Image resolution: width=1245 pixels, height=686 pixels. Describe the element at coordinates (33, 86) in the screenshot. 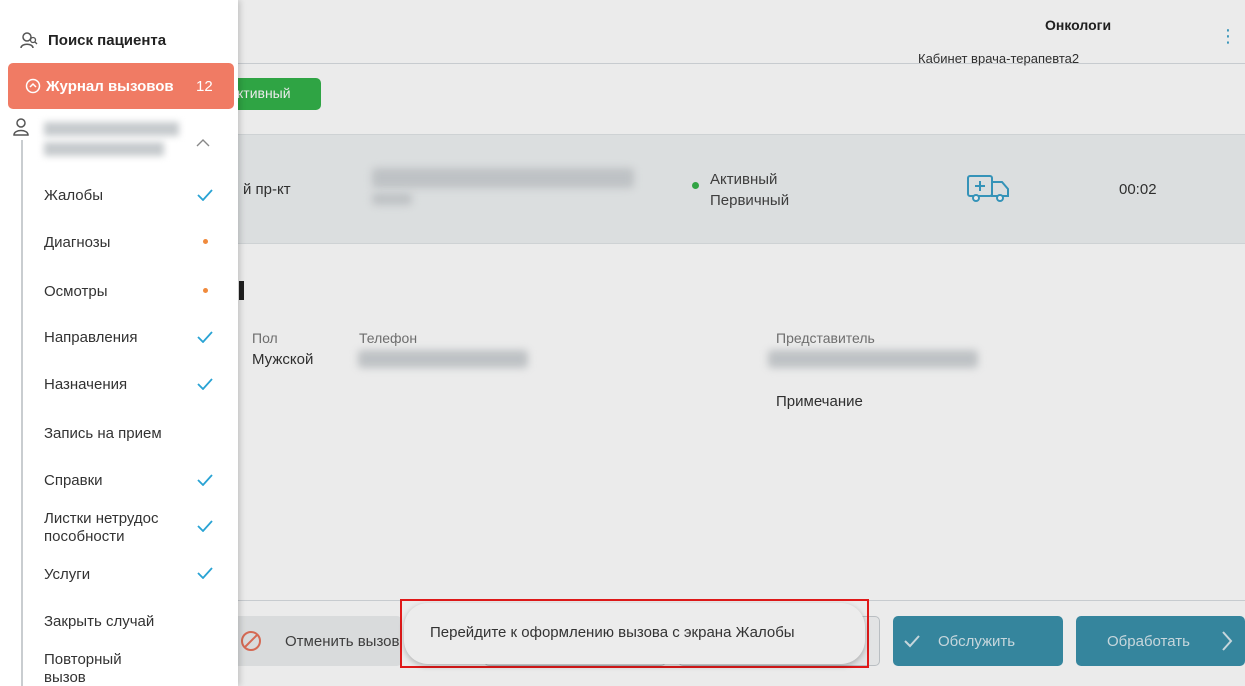

I see `call-journal-icon` at that location.